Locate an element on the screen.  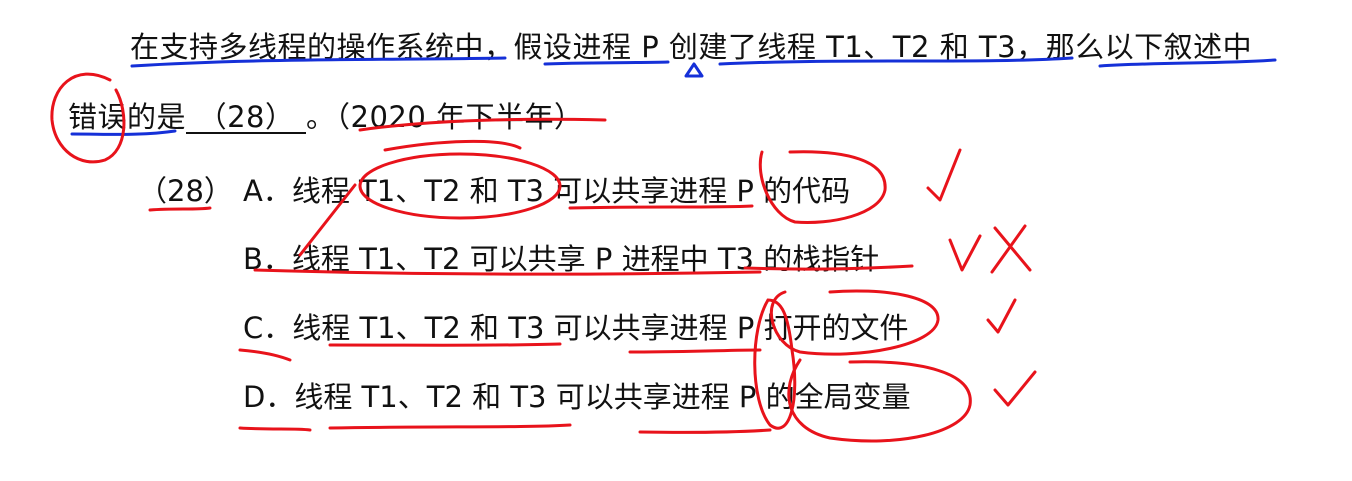
answer-blank: （28） is located at coordinates (246, 118).